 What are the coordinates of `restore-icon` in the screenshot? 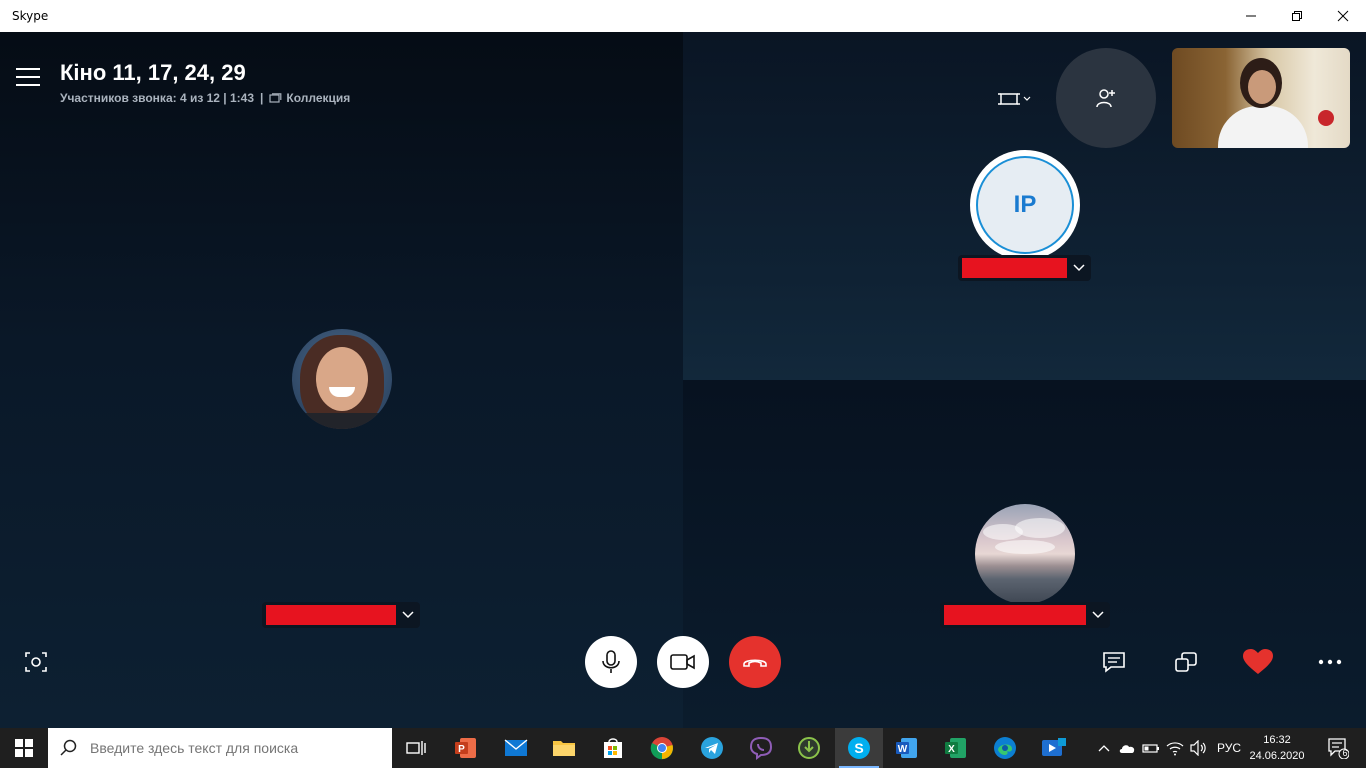 It's located at (1297, 16).